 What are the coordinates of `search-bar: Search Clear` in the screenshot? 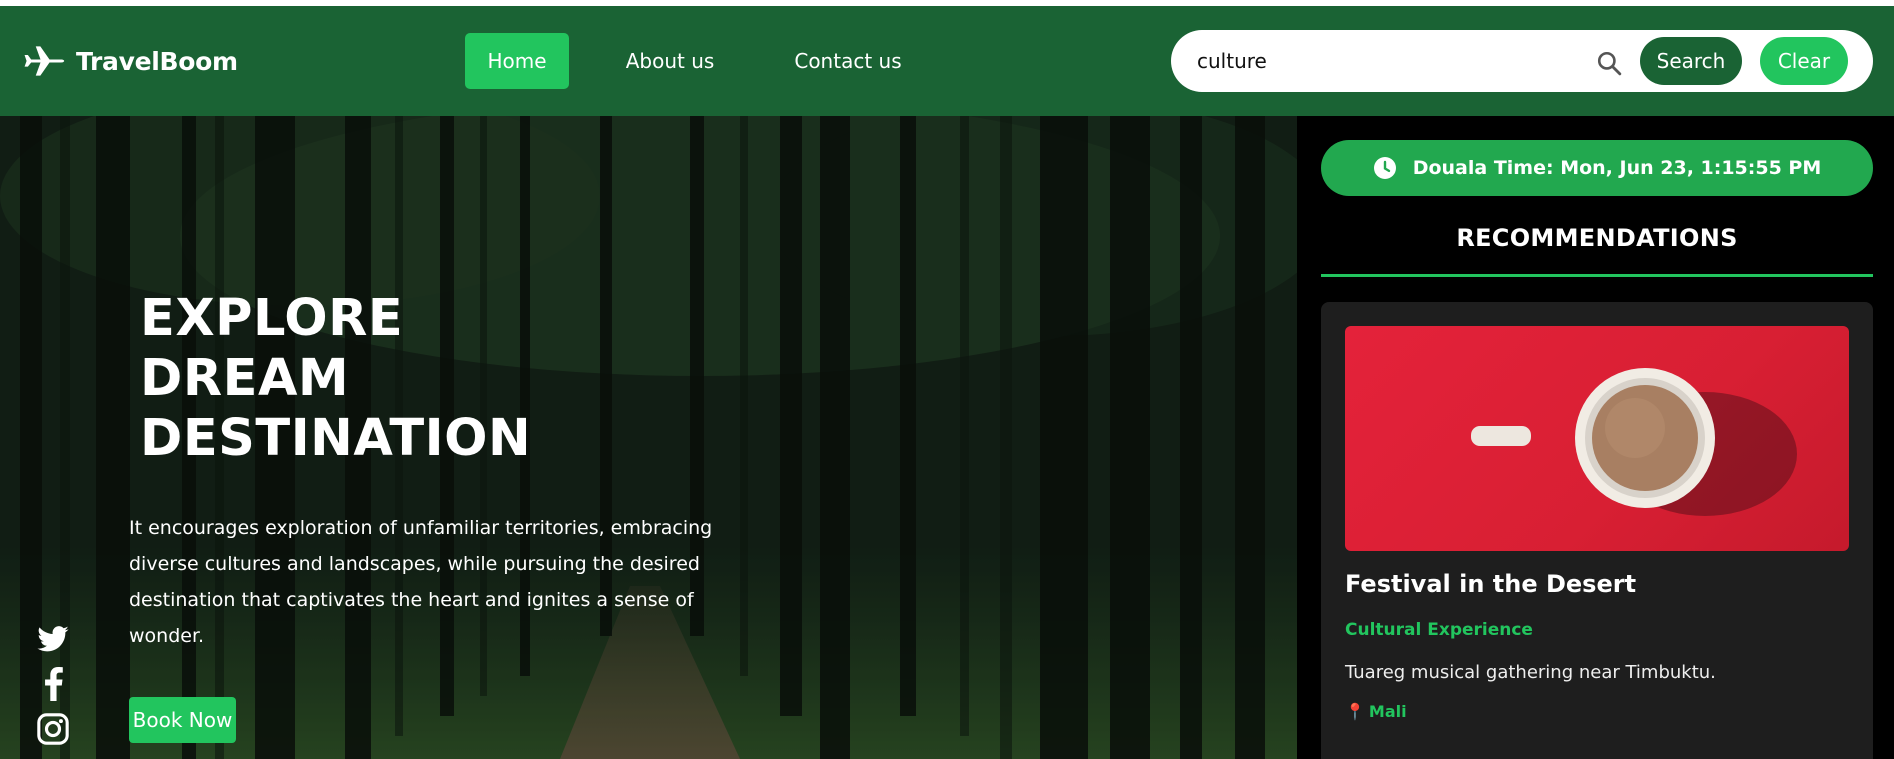 It's located at (1522, 61).